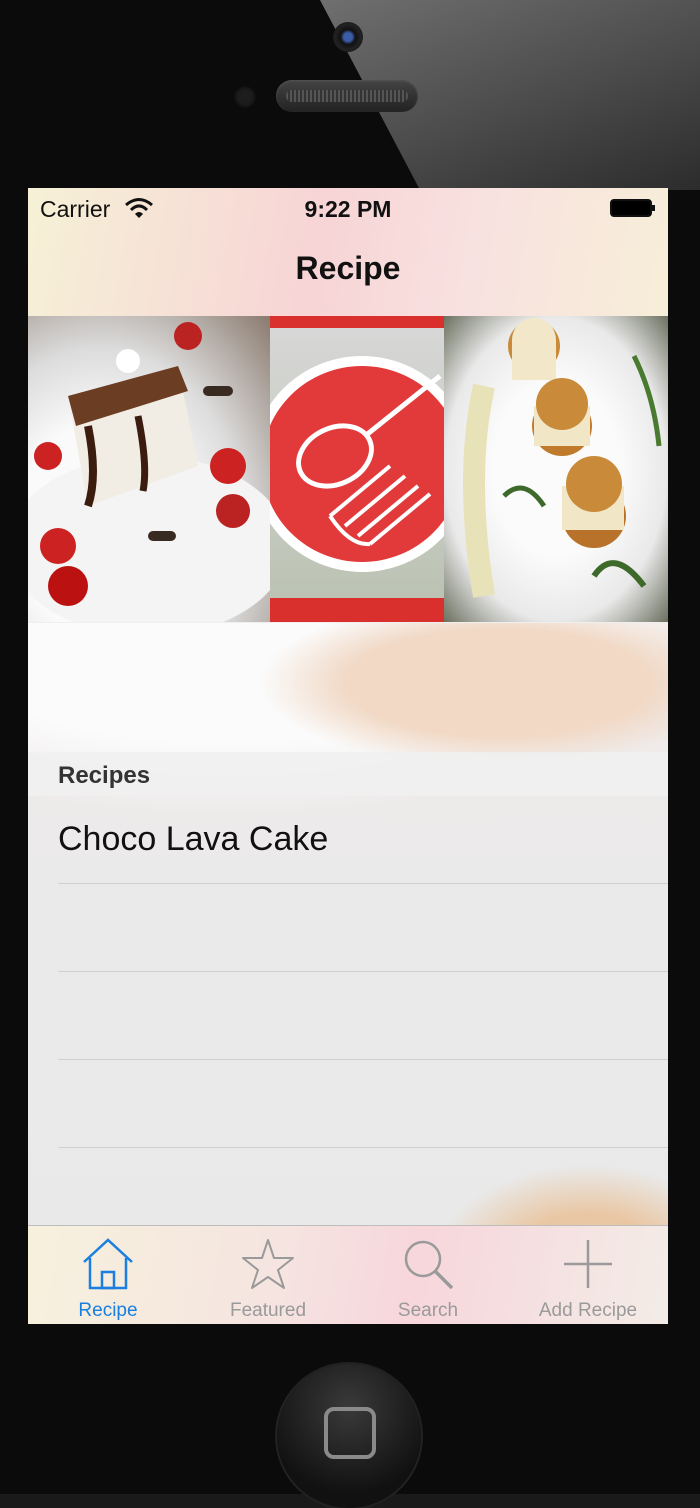  What do you see at coordinates (348, 37) in the screenshot?
I see `front-camera` at bounding box center [348, 37].